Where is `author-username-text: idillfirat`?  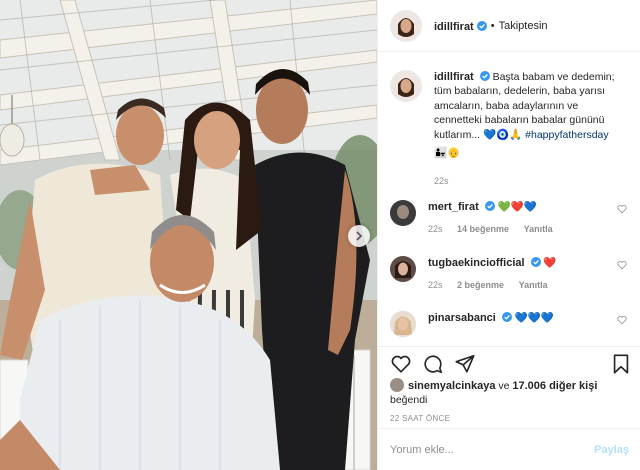
author-username-text: idillfirat is located at coordinates (454, 27).